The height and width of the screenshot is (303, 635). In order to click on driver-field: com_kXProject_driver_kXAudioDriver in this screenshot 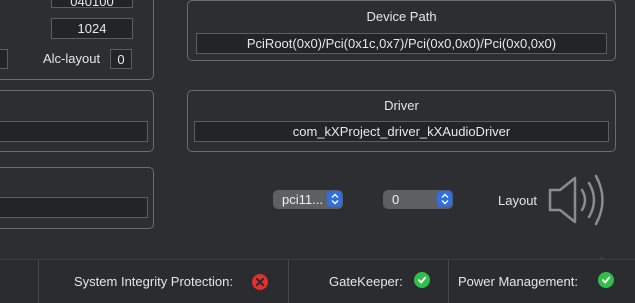, I will do `click(401, 131)`.